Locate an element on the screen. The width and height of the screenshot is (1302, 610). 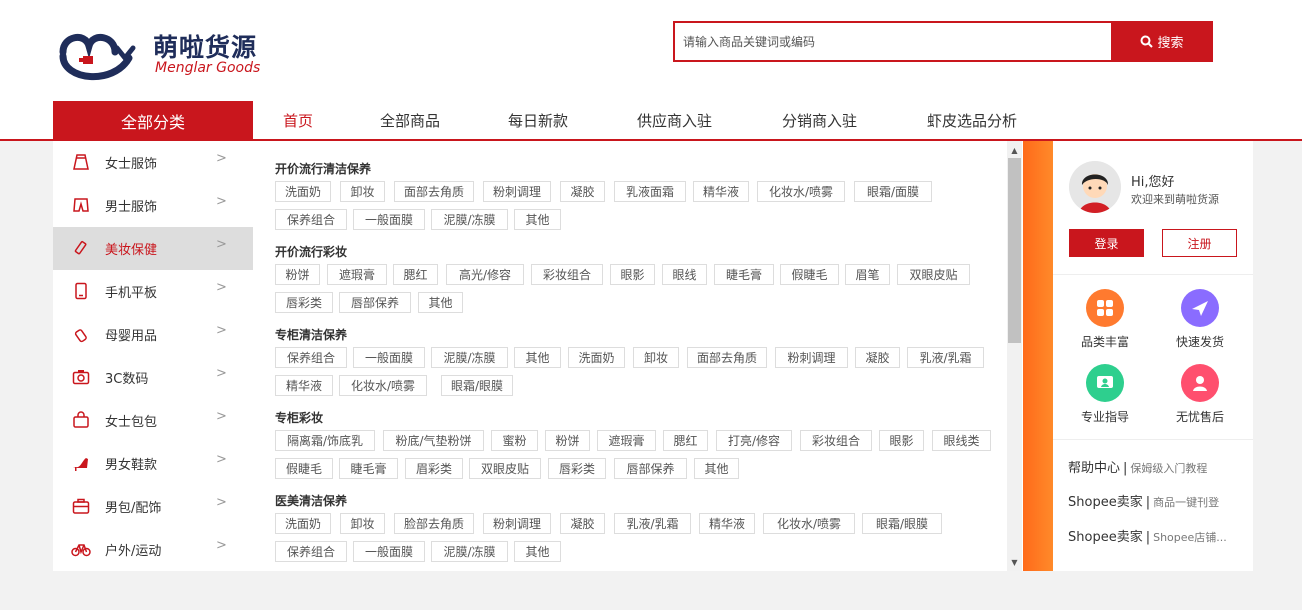
feature-wide-categories: 品类丰富 is located at coordinates (1105, 319).